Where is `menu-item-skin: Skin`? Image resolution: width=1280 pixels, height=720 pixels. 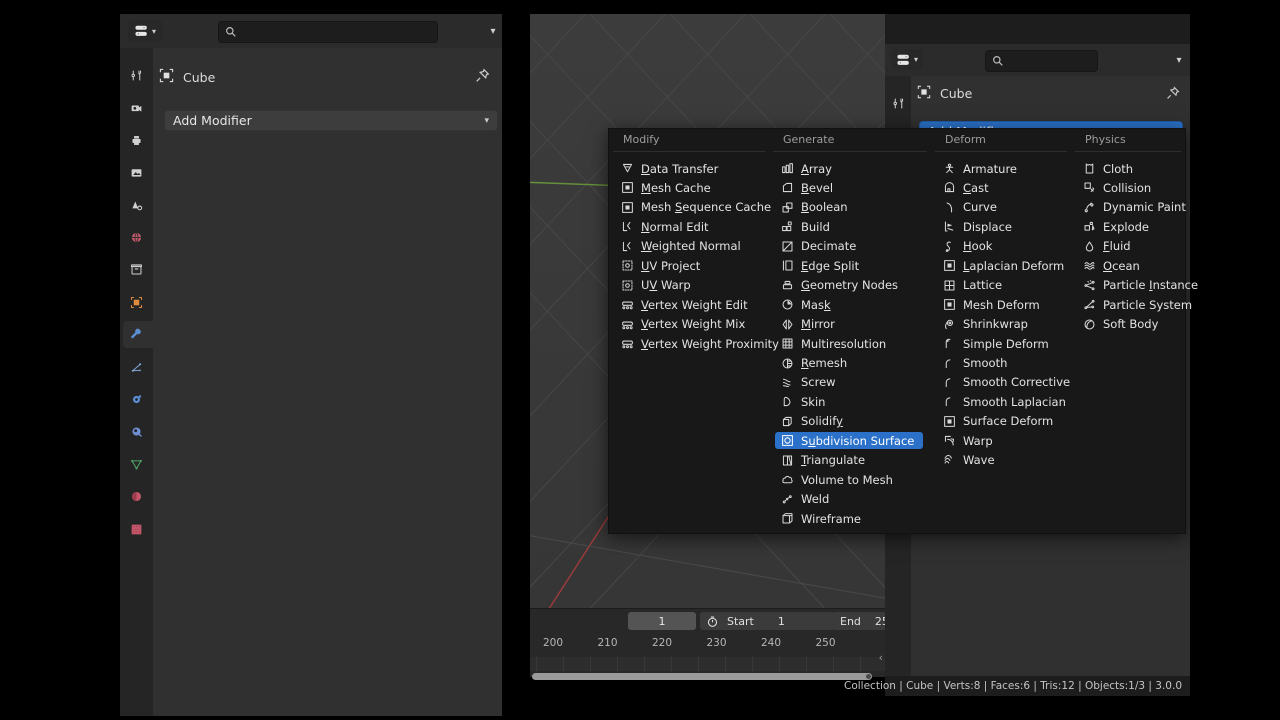 menu-item-skin: Skin is located at coordinates (849, 401).